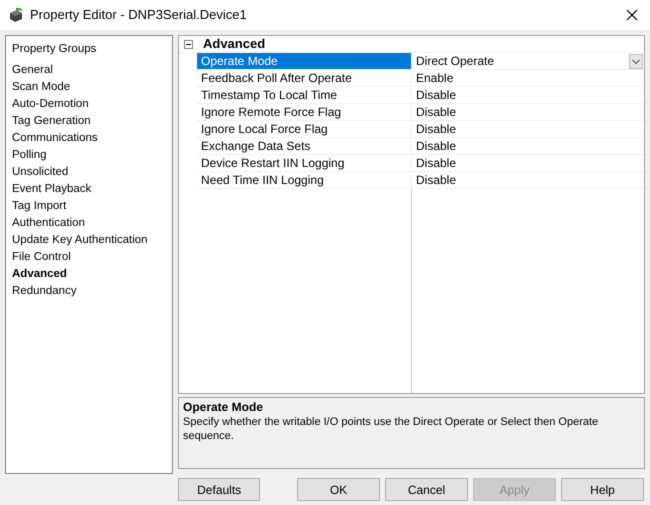 Image resolution: width=650 pixels, height=505 pixels. Describe the element at coordinates (92, 240) in the screenshot. I see `sidebar-item: Update Key Authentication` at that location.